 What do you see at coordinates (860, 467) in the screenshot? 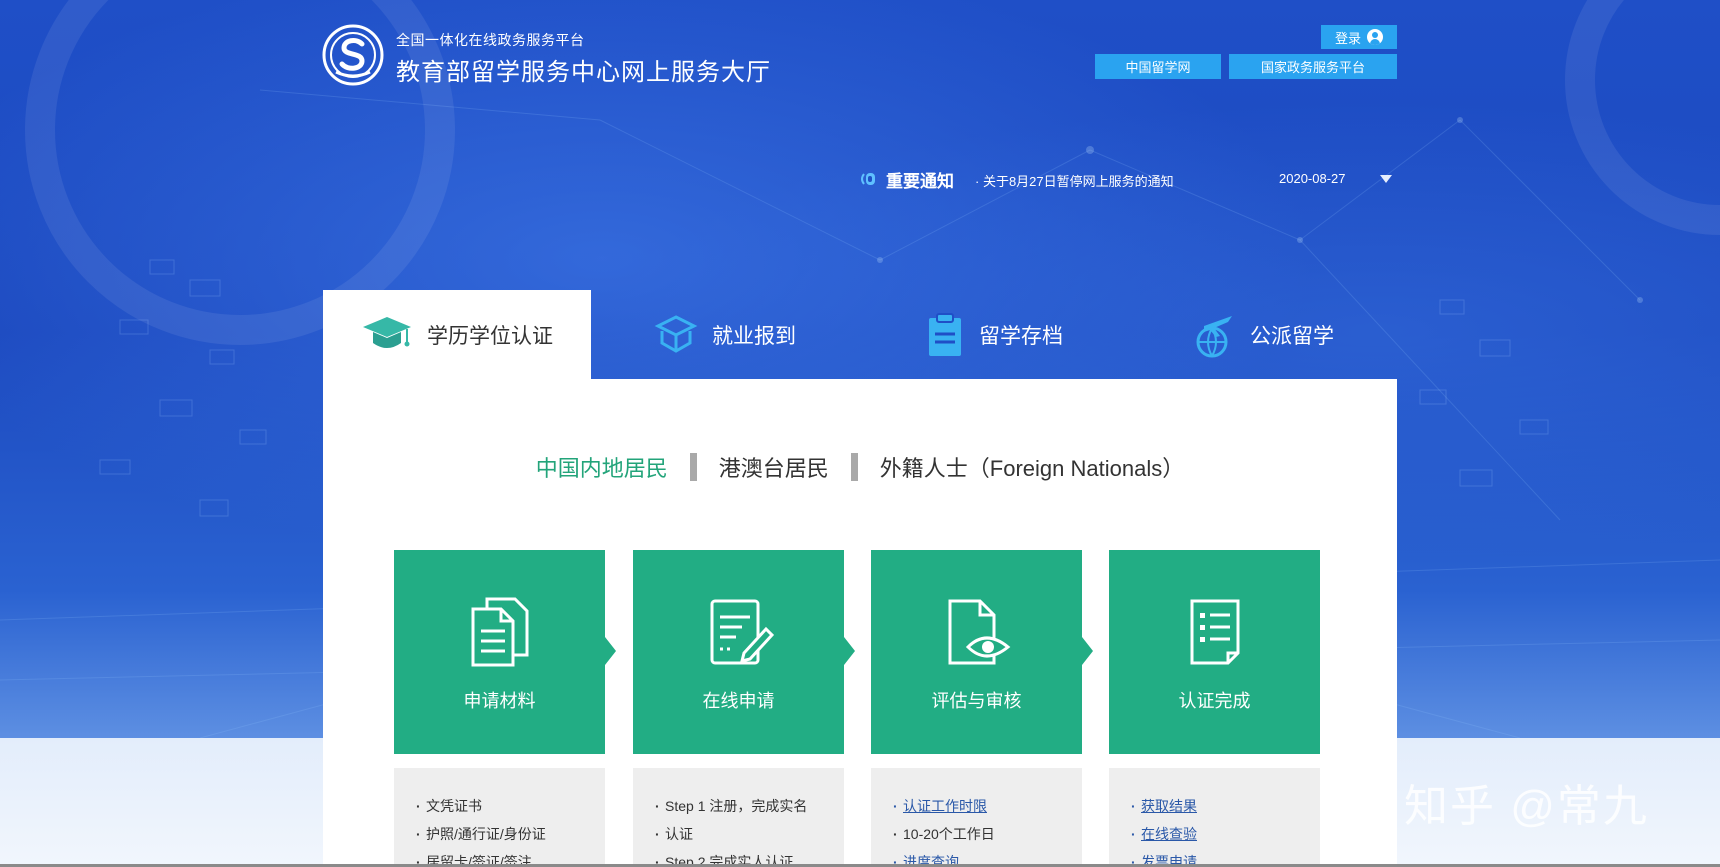
I see `resident-type-selector: 中国内地居民 港澳台居民 外籍人士（Foreign Nationals）` at bounding box center [860, 467].